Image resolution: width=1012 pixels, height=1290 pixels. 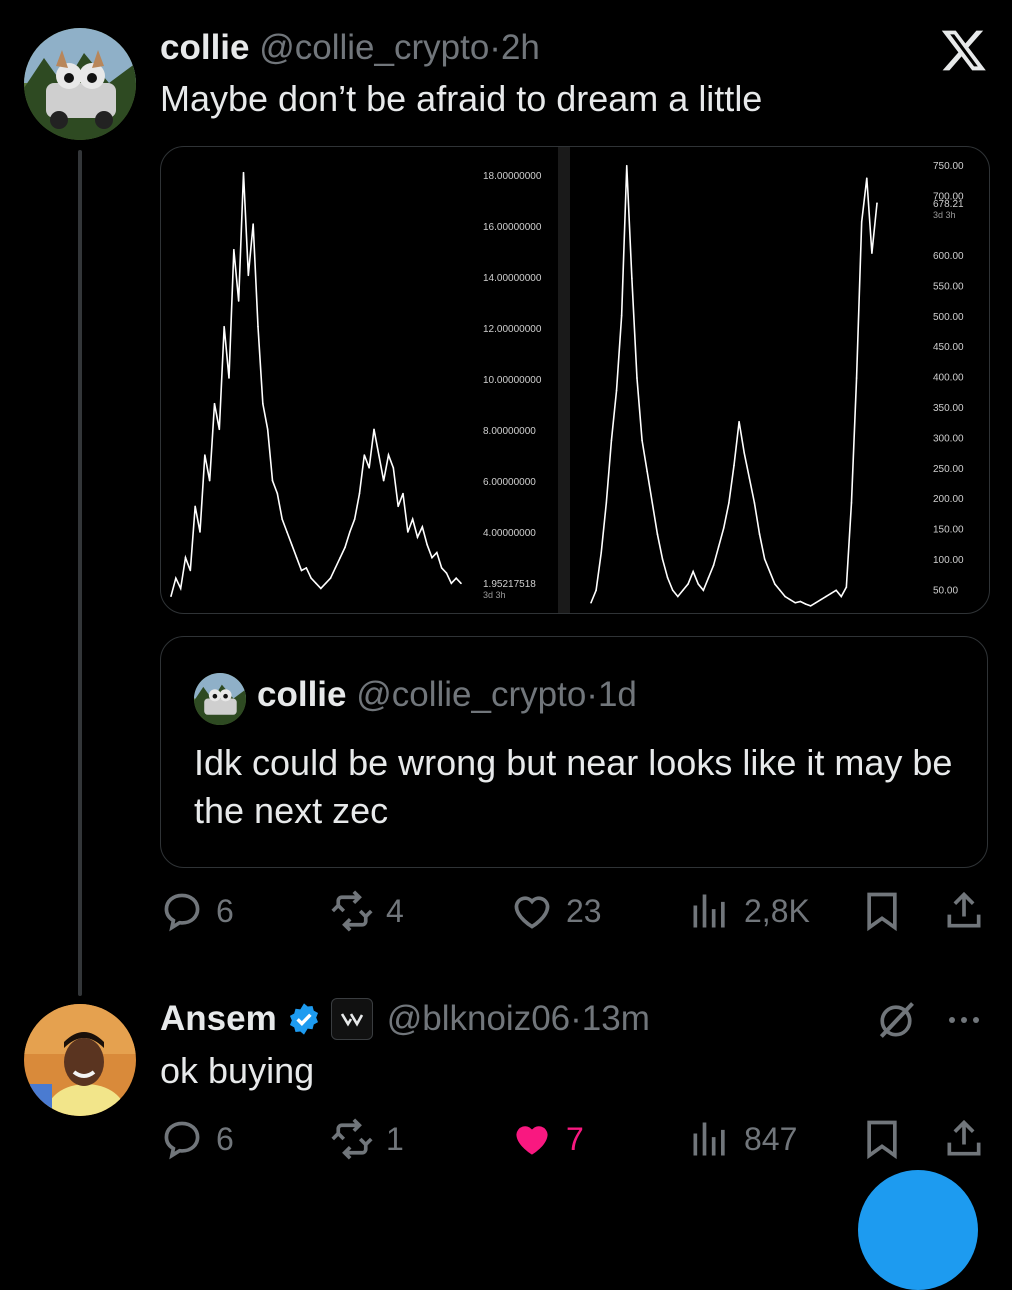 What do you see at coordinates (948, 469) in the screenshot?
I see `y-tick-label: 250.00` at bounding box center [948, 469].